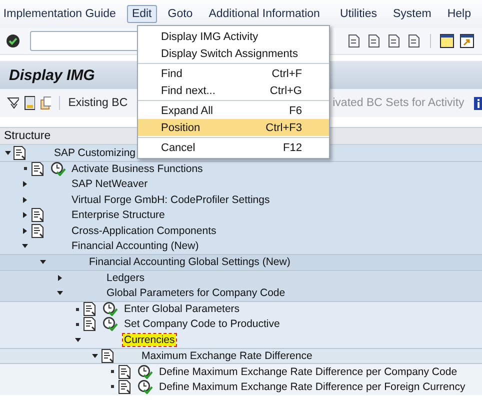 The image size is (482, 400). Describe the element at coordinates (60, 14) in the screenshot. I see `menu-item: Implementation Guide` at that location.